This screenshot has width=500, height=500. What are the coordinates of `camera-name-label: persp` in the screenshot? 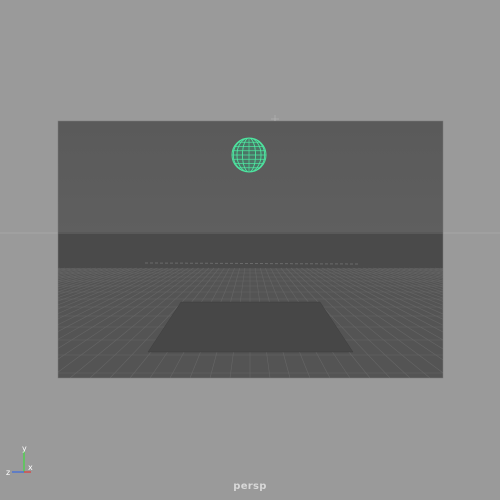 It's located at (250, 486).